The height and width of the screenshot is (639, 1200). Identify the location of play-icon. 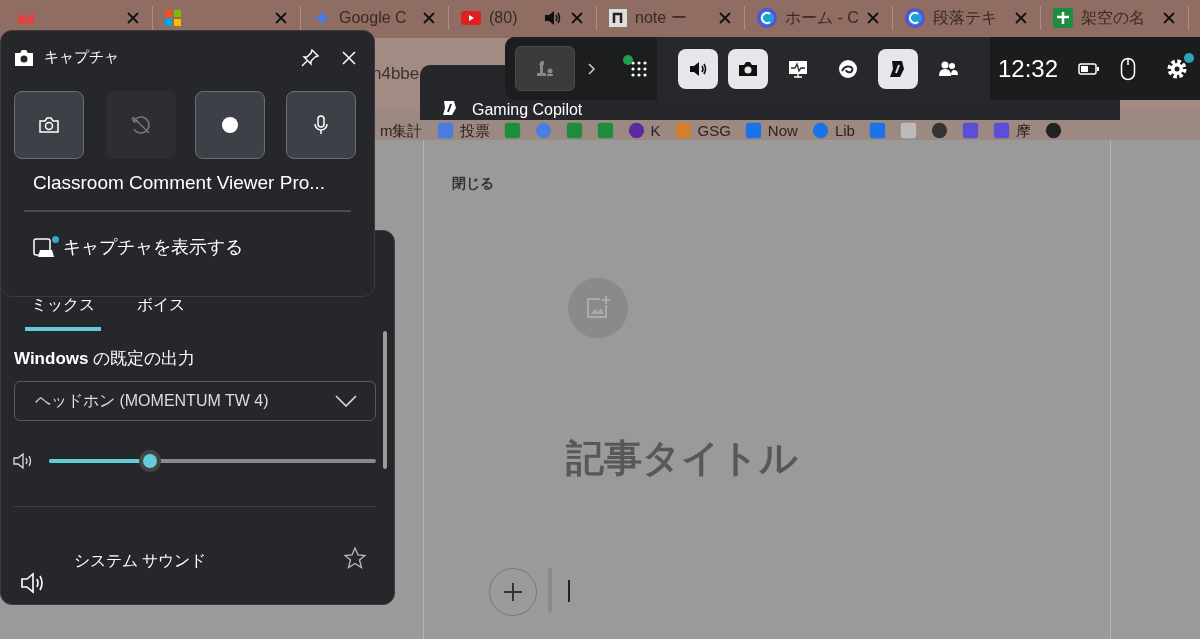
(471, 18).